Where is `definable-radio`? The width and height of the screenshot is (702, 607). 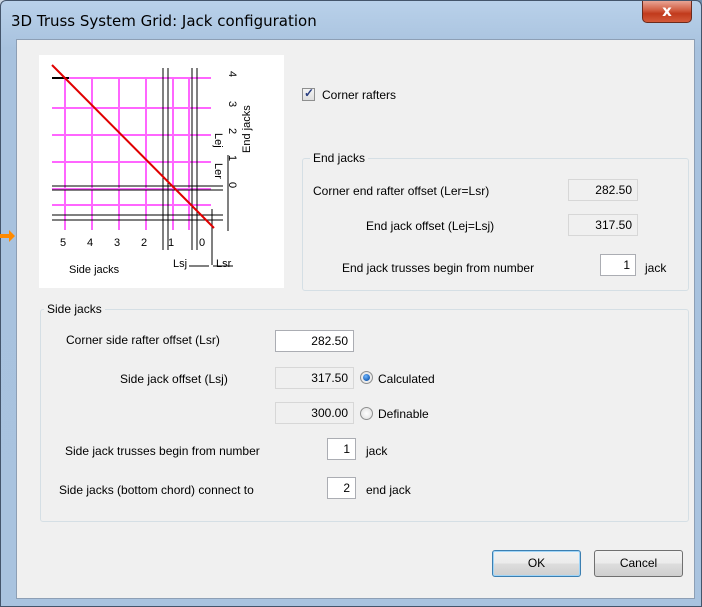
definable-radio is located at coordinates (366, 413).